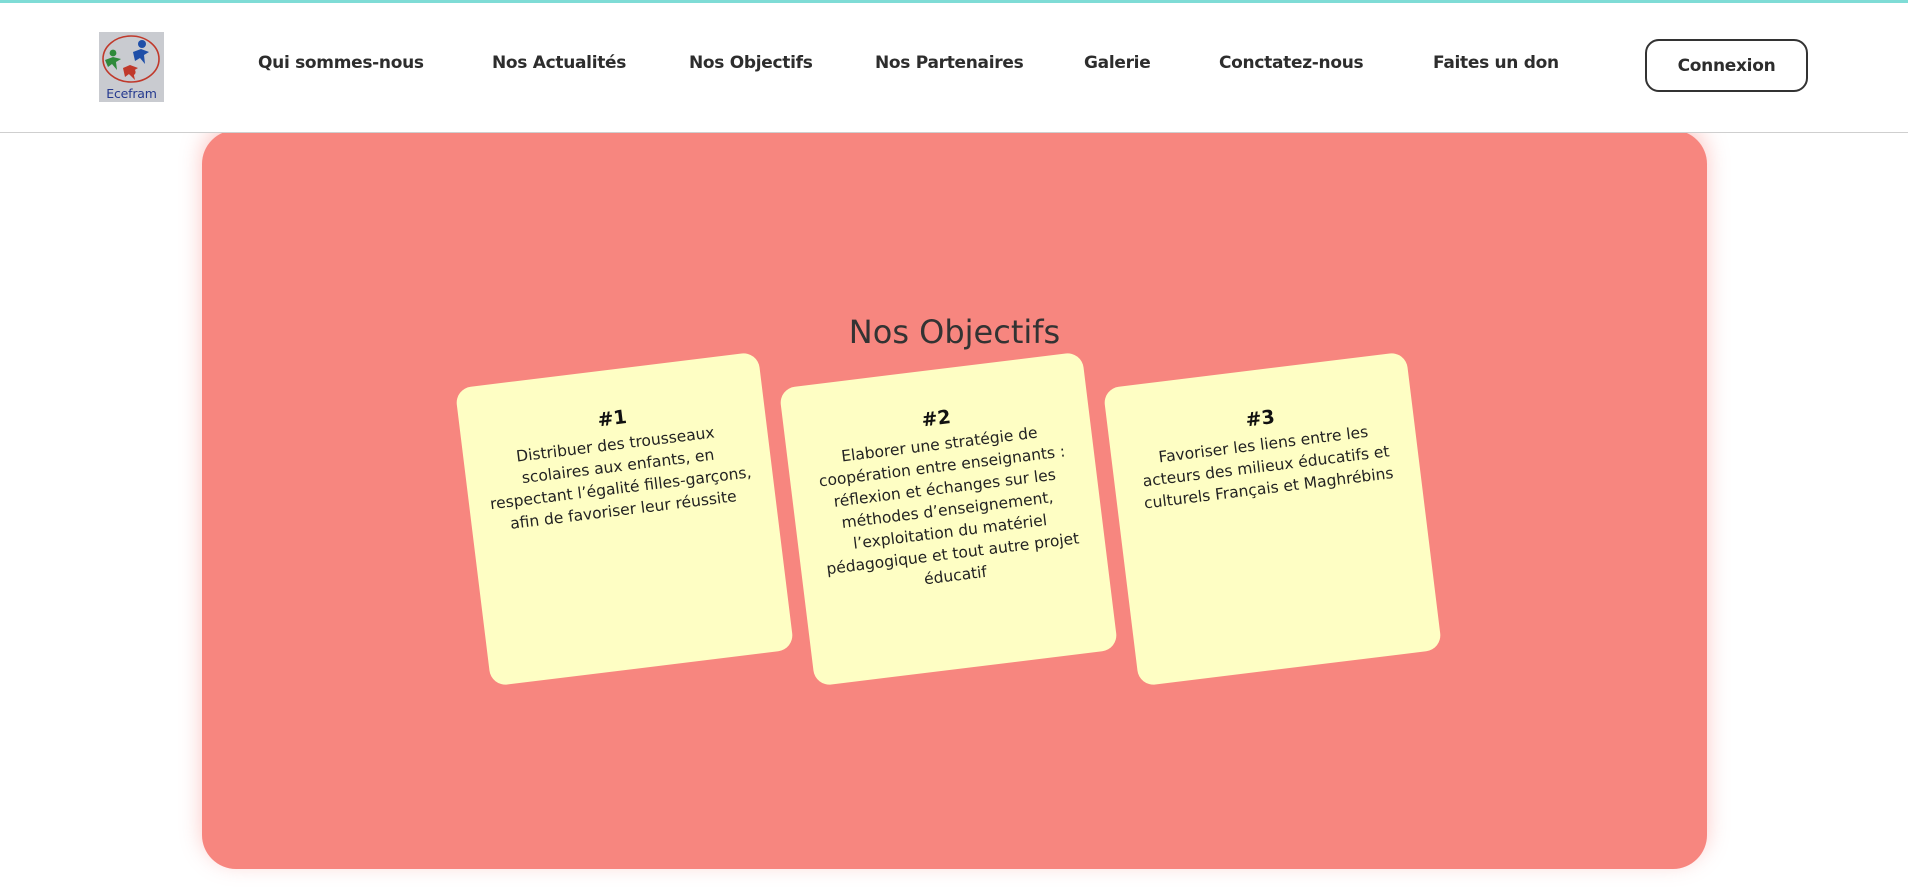 This screenshot has height=890, width=1908. I want to click on nav-item-nos-actualites: Nos Actualités, so click(559, 63).